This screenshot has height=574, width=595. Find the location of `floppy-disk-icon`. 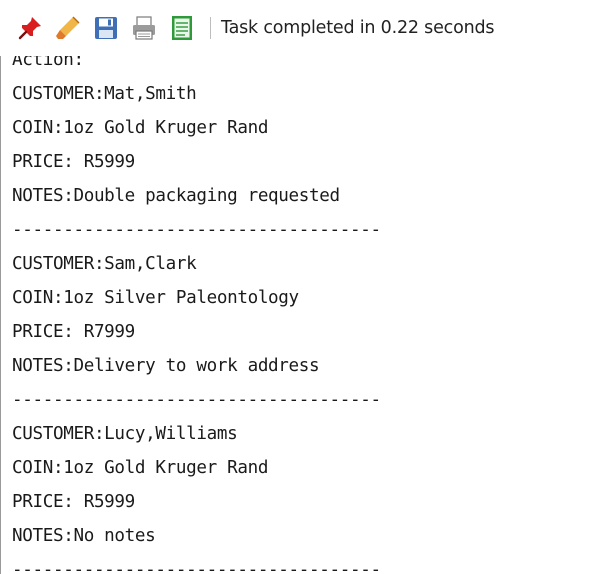

floppy-disk-icon is located at coordinates (106, 28).